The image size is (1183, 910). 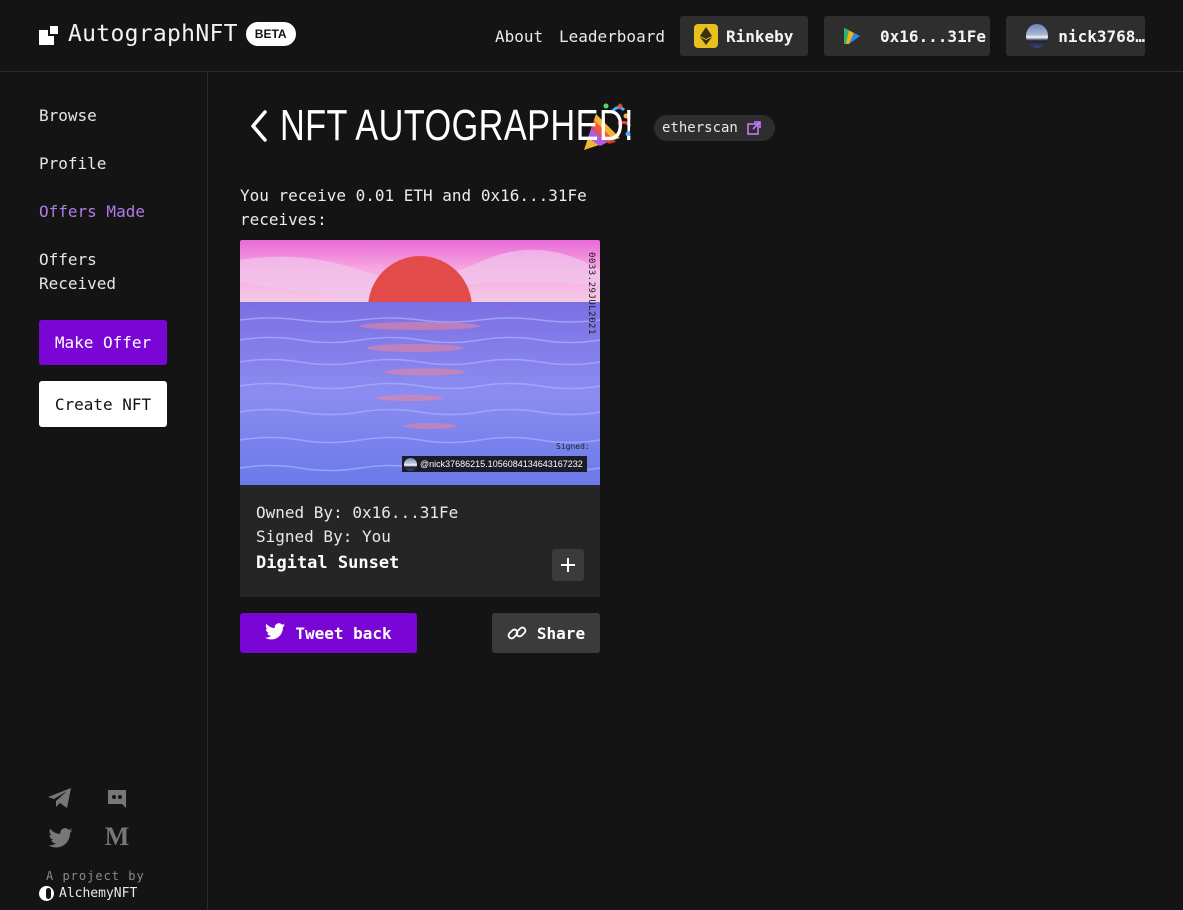 I want to click on nft-date-stamp: 0033.29JUL2021, so click(x=591, y=293).